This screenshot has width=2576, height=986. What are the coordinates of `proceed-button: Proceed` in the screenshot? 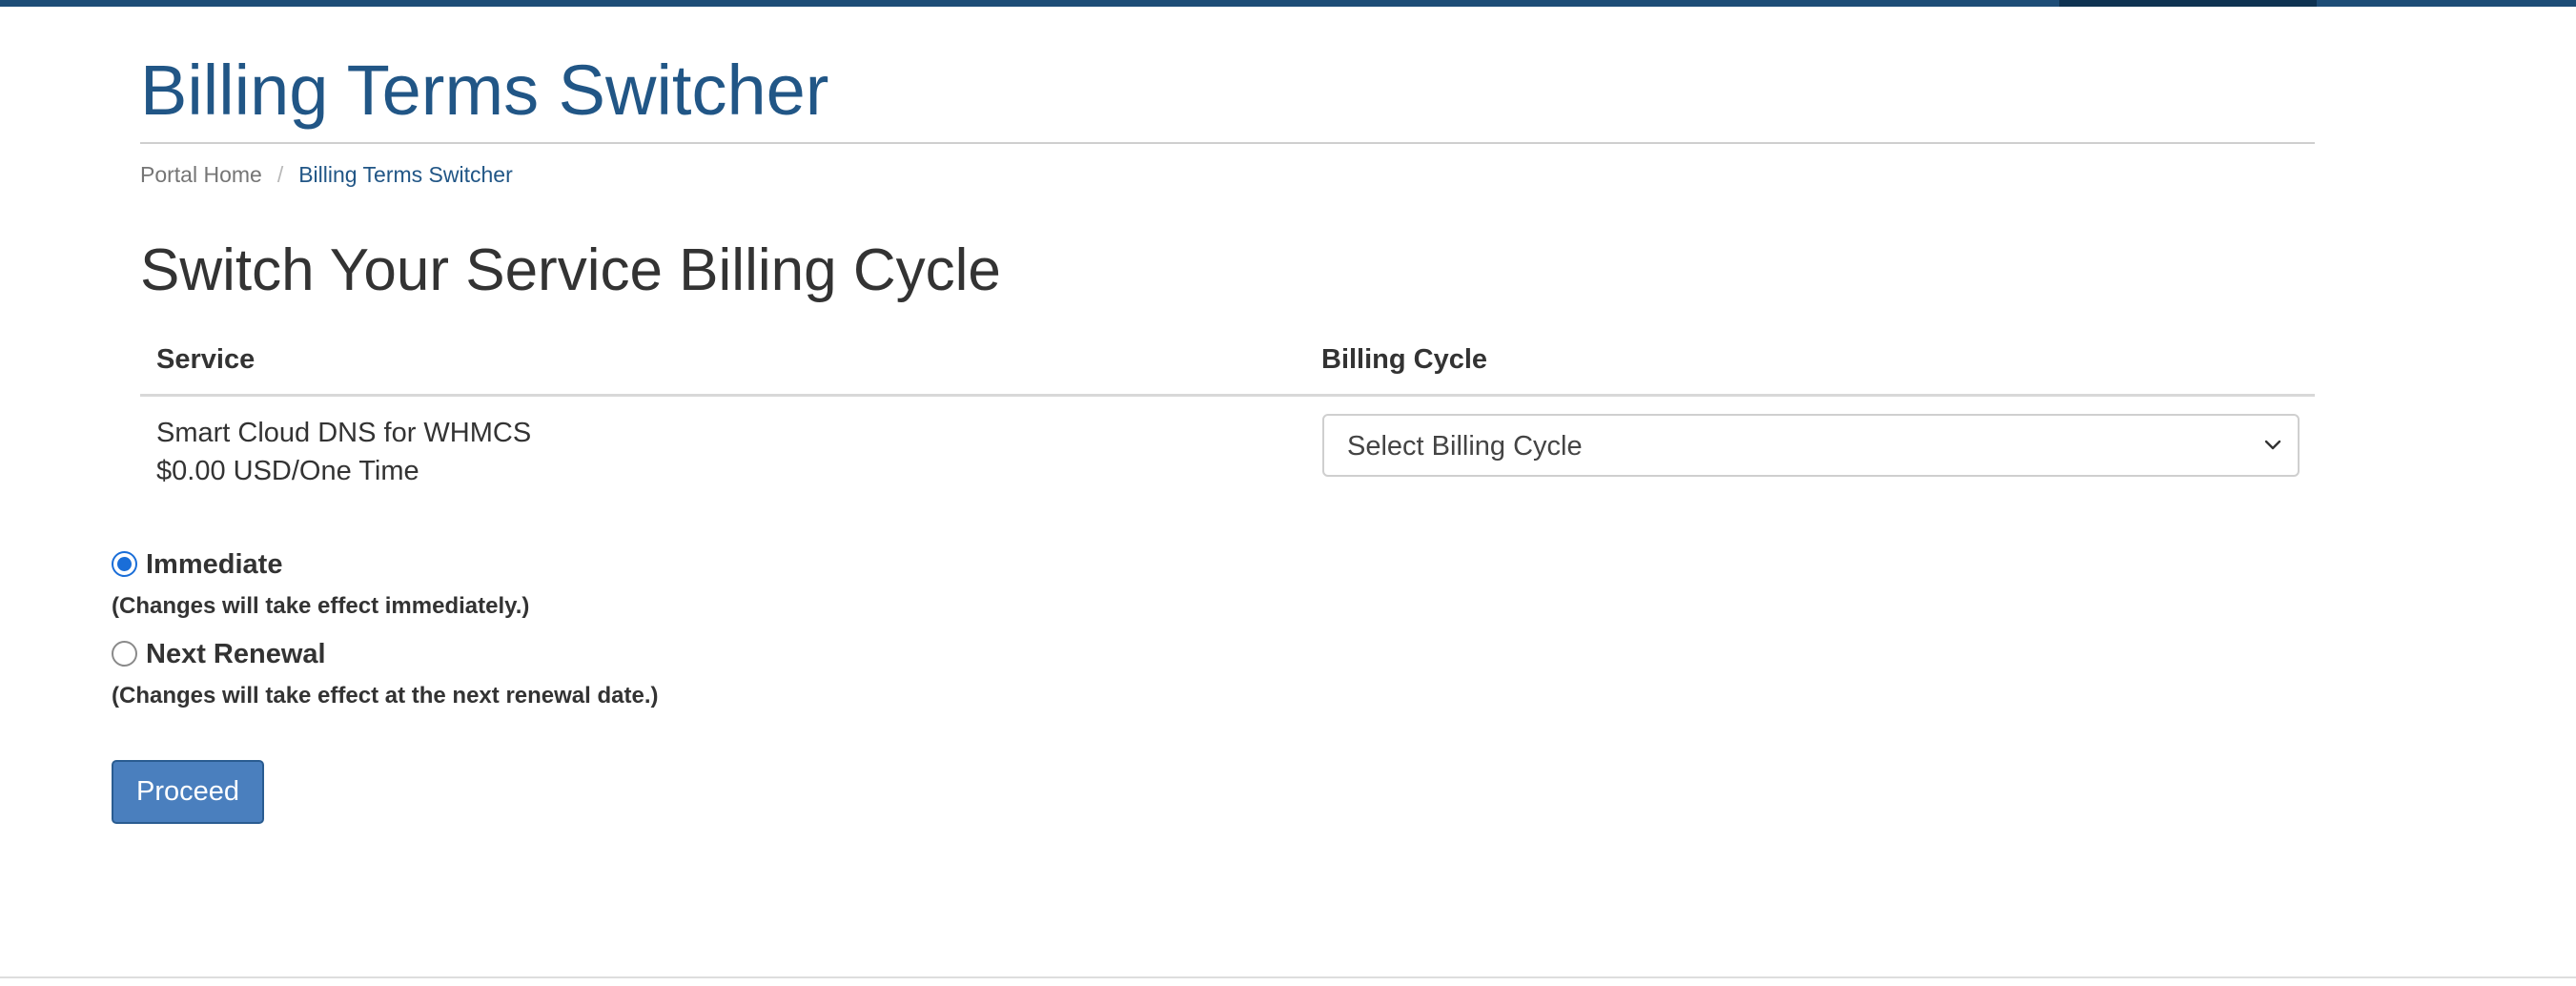 It's located at (188, 792).